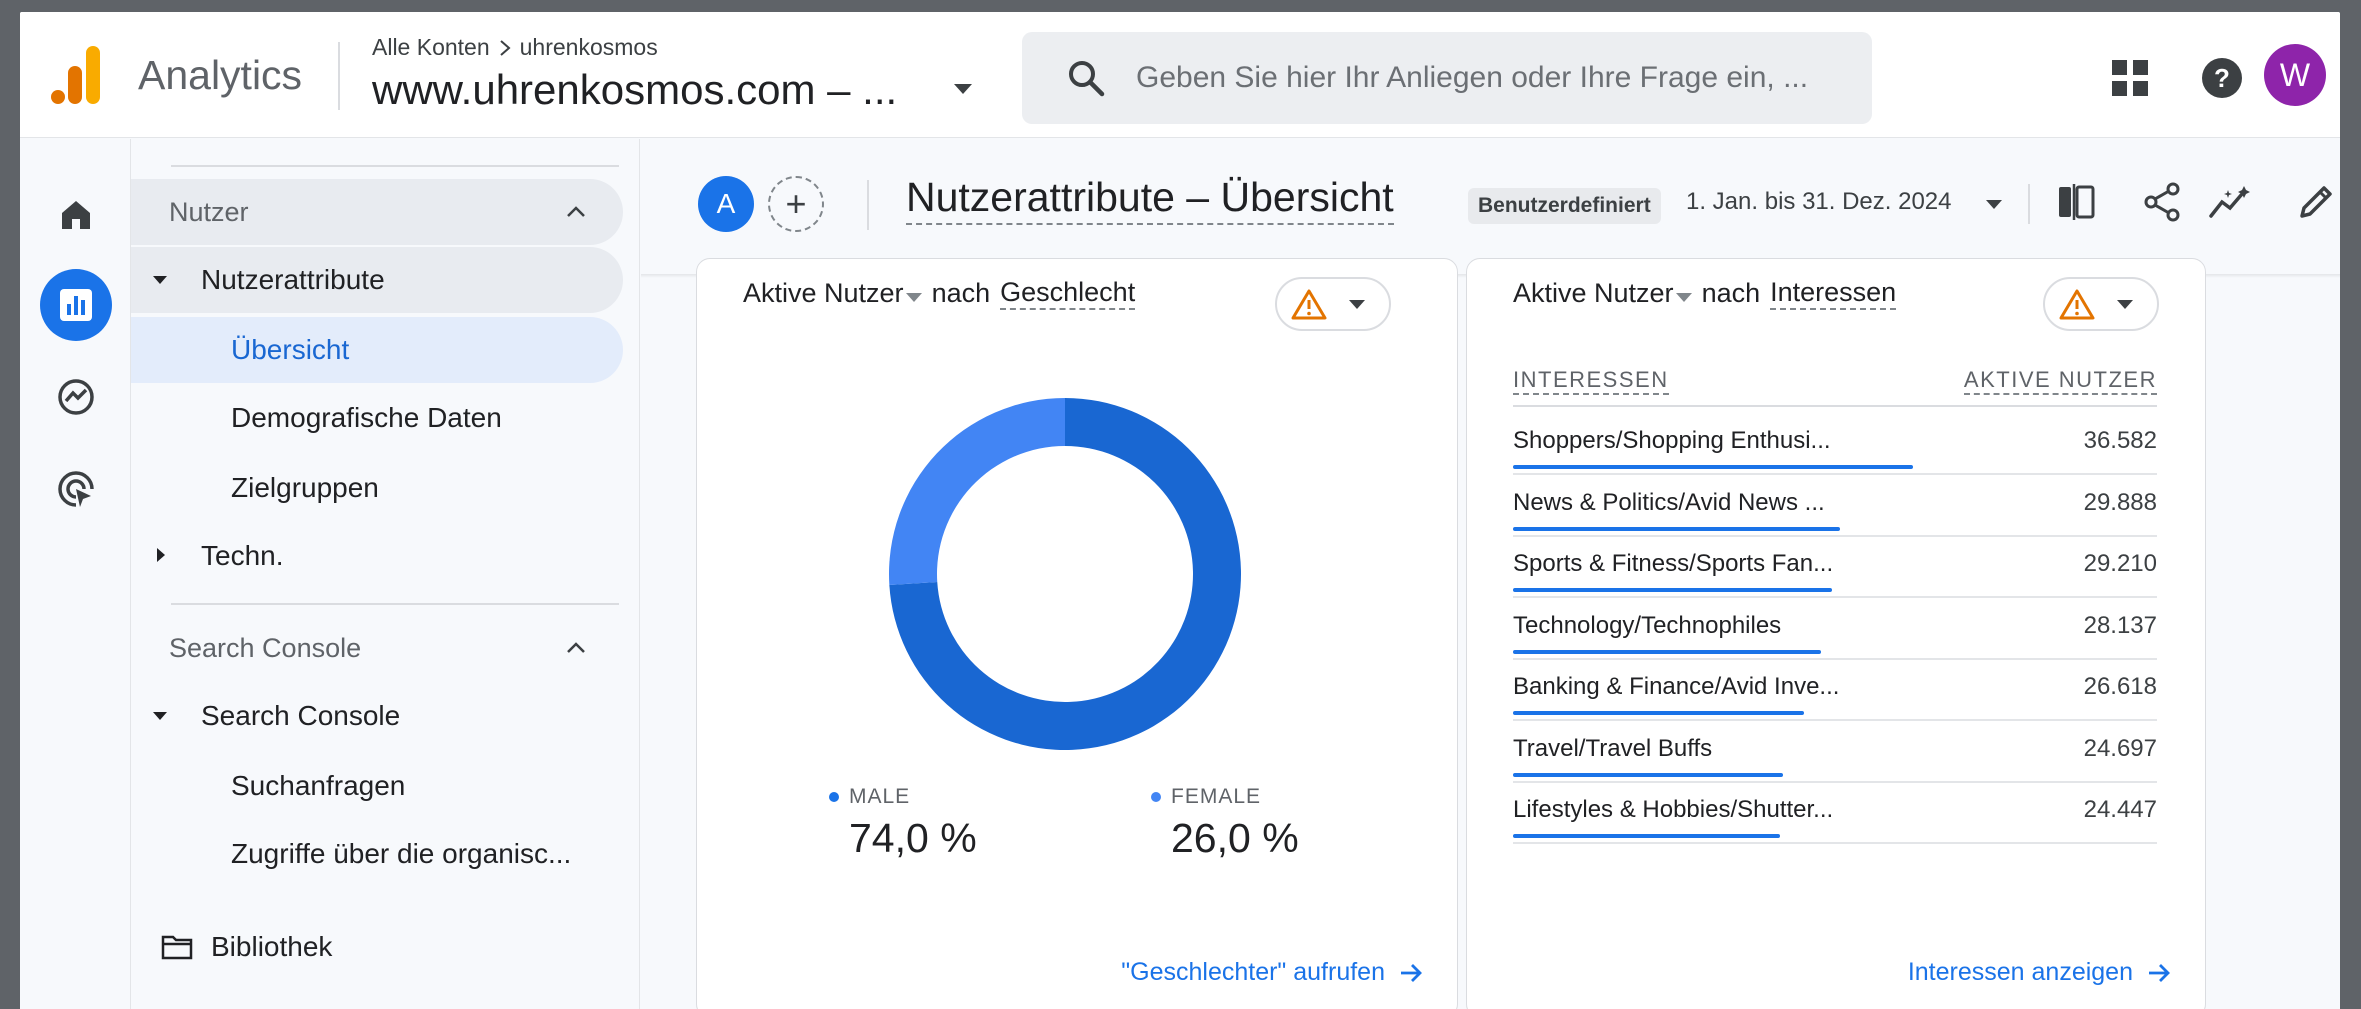 The image size is (2361, 1009). What do you see at coordinates (977, 492) in the screenshot?
I see `donut-slice-female` at bounding box center [977, 492].